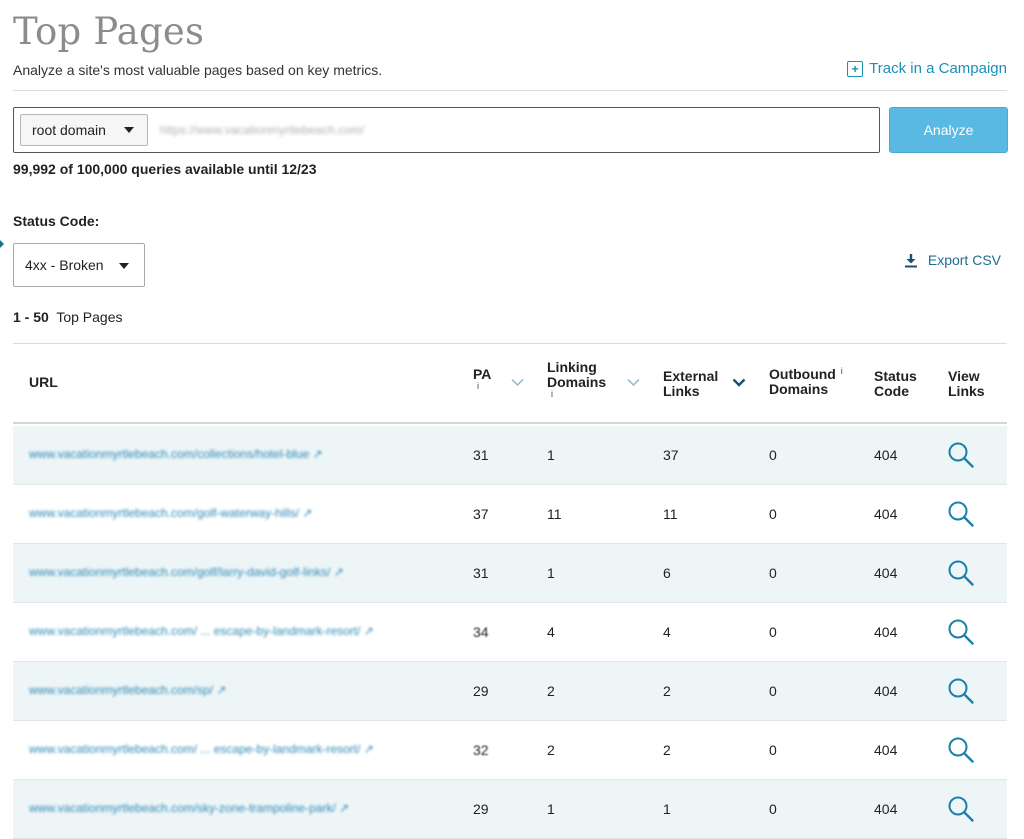 The width and height of the screenshot is (1024, 839). Describe the element at coordinates (966, 391) in the screenshot. I see `column-header-view-links-line2: Links` at that location.